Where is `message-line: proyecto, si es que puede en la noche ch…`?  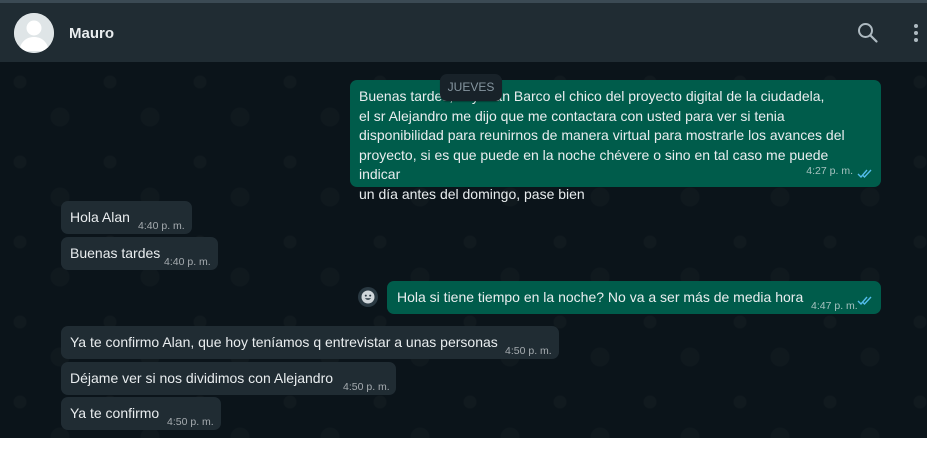 message-line: proyecto, si es que puede en la noche ch… is located at coordinates (594, 164).